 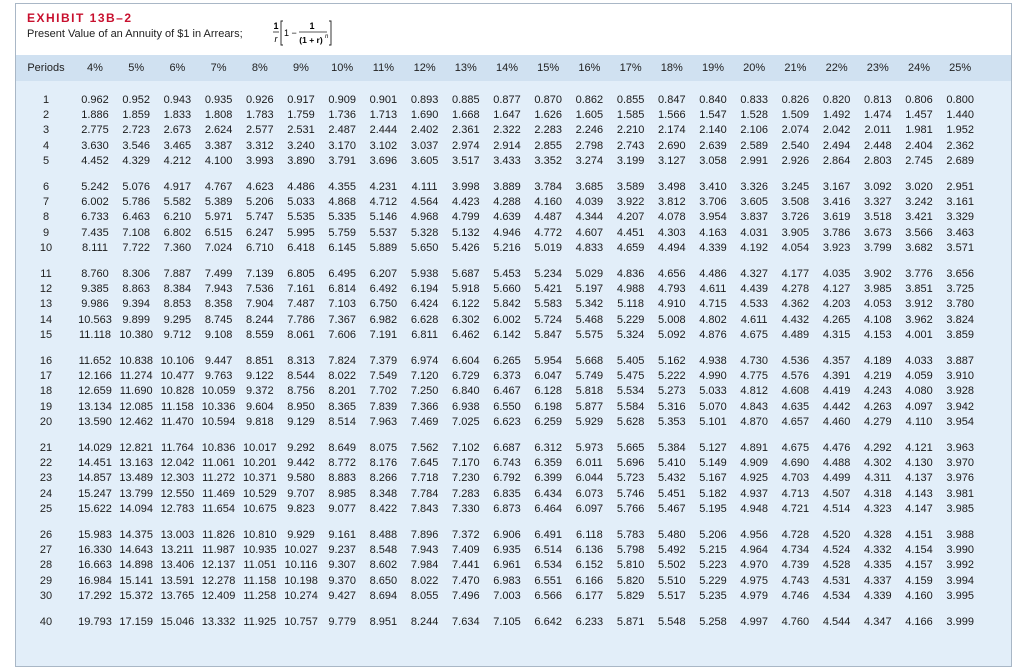 I want to click on value-cell: 1.886, so click(x=95, y=115).